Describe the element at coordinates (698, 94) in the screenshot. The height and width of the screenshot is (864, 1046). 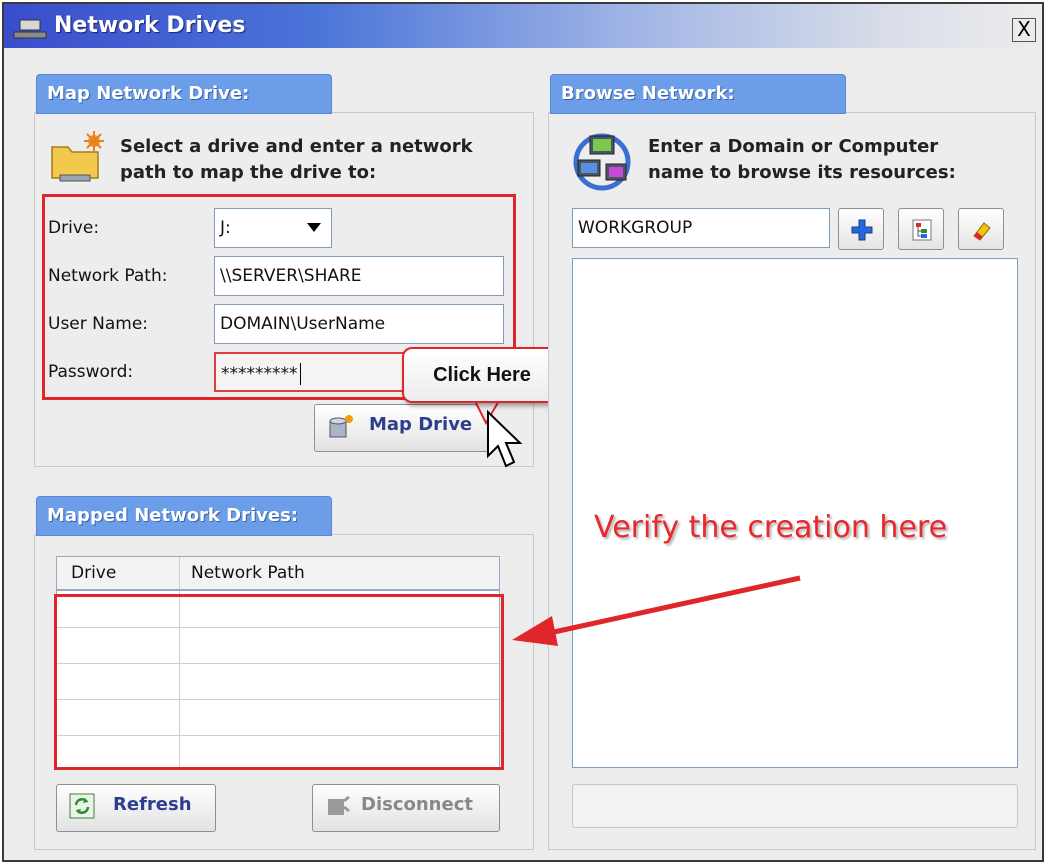
I see `browse-network-tab: Browse Network:` at that location.